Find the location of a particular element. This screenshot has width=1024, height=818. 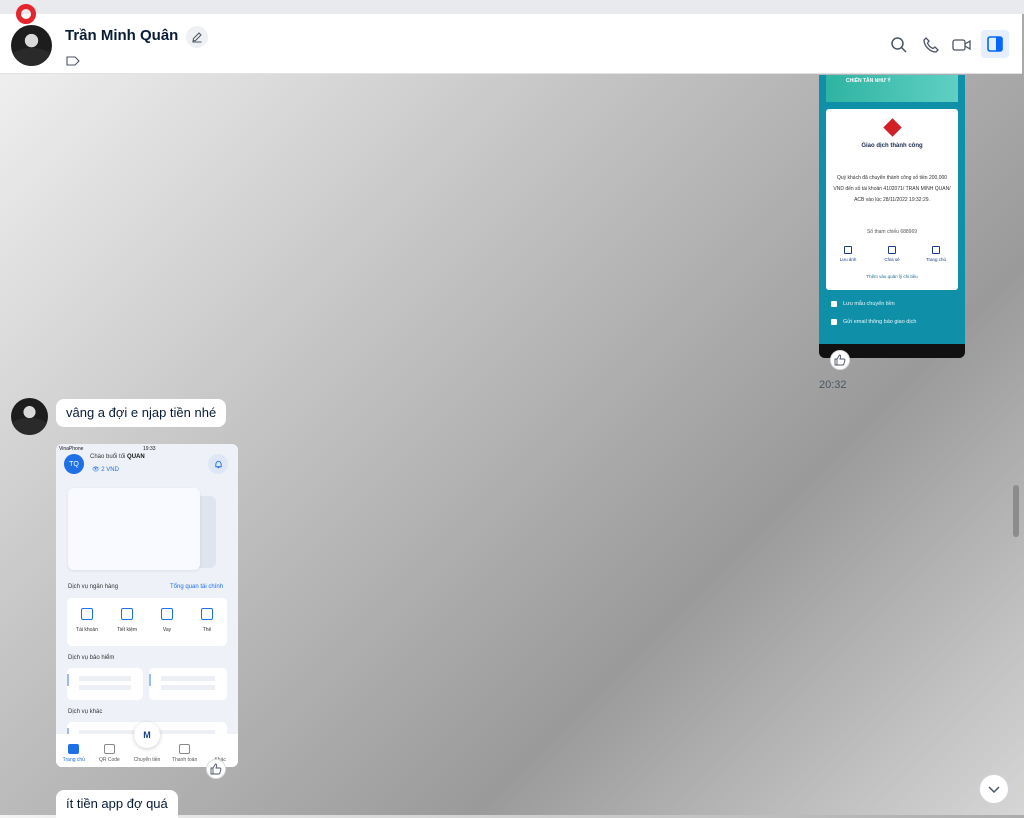

receipt-action: Trang chủ is located at coordinates (936, 254).